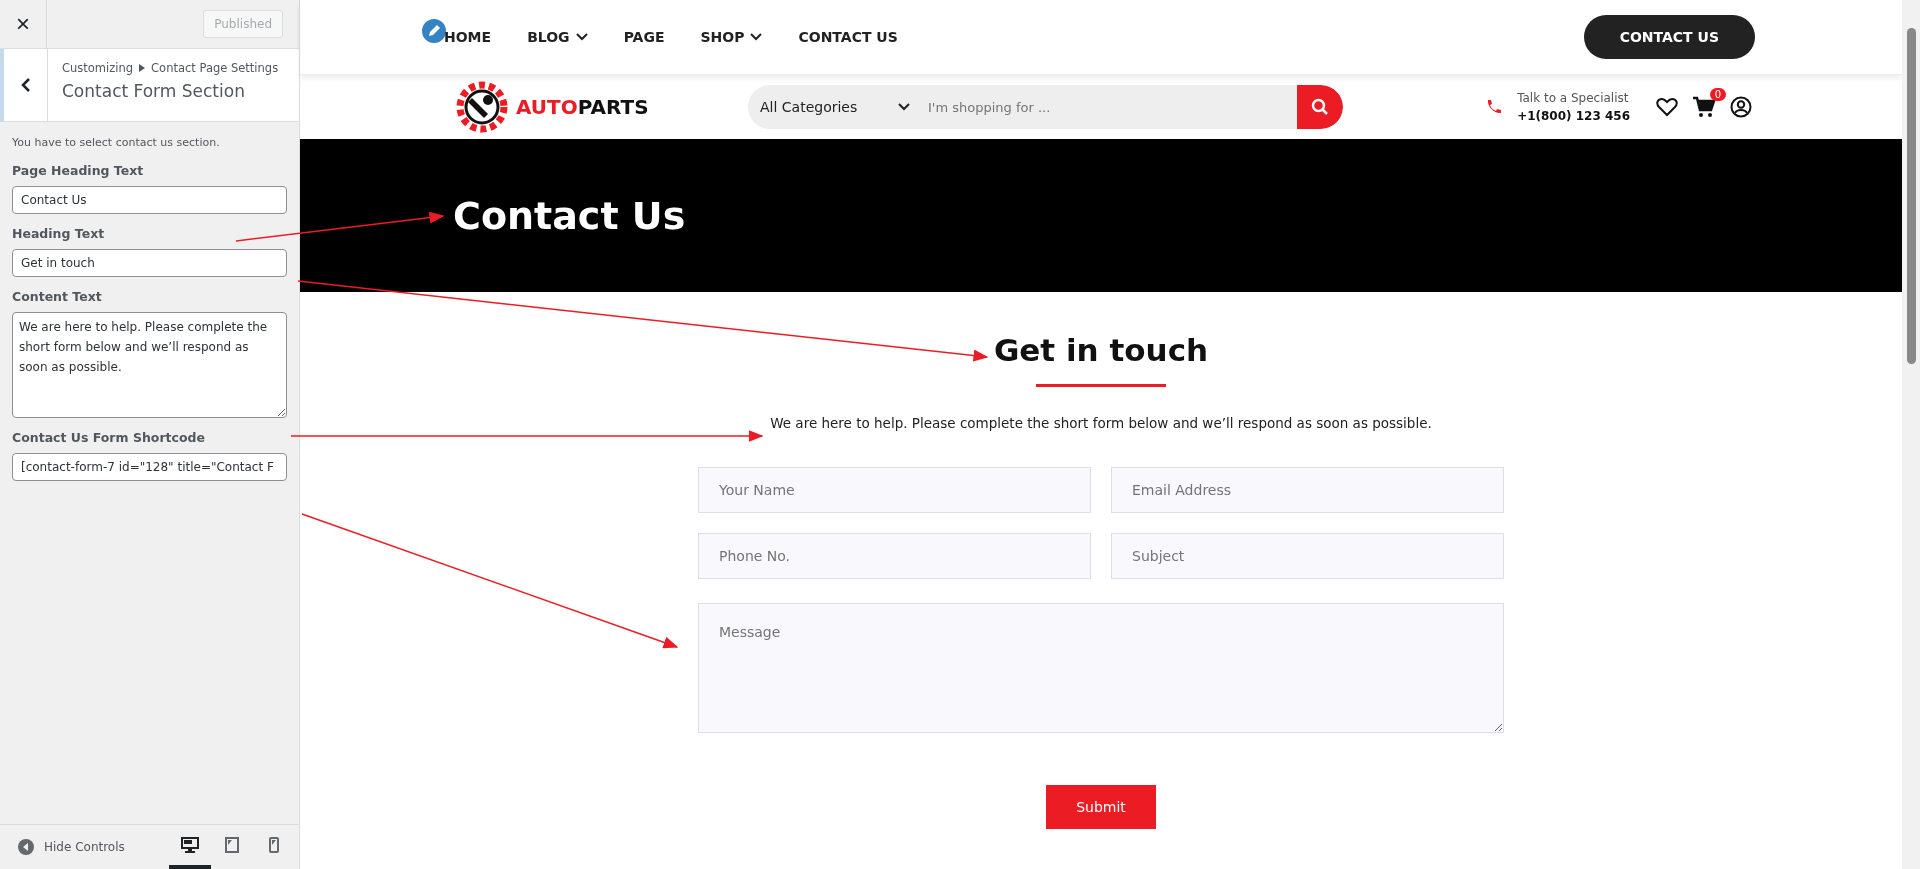  What do you see at coordinates (1307, 490) in the screenshot?
I see `form-input-field: Email Address` at bounding box center [1307, 490].